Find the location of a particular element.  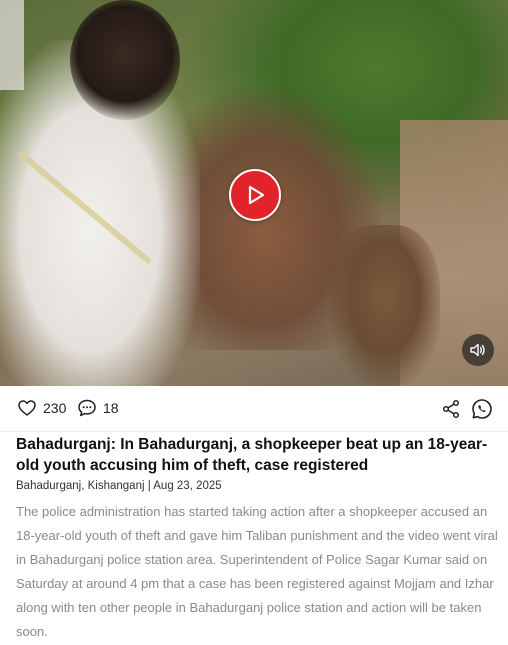

whatsapp-icon is located at coordinates (482, 409).